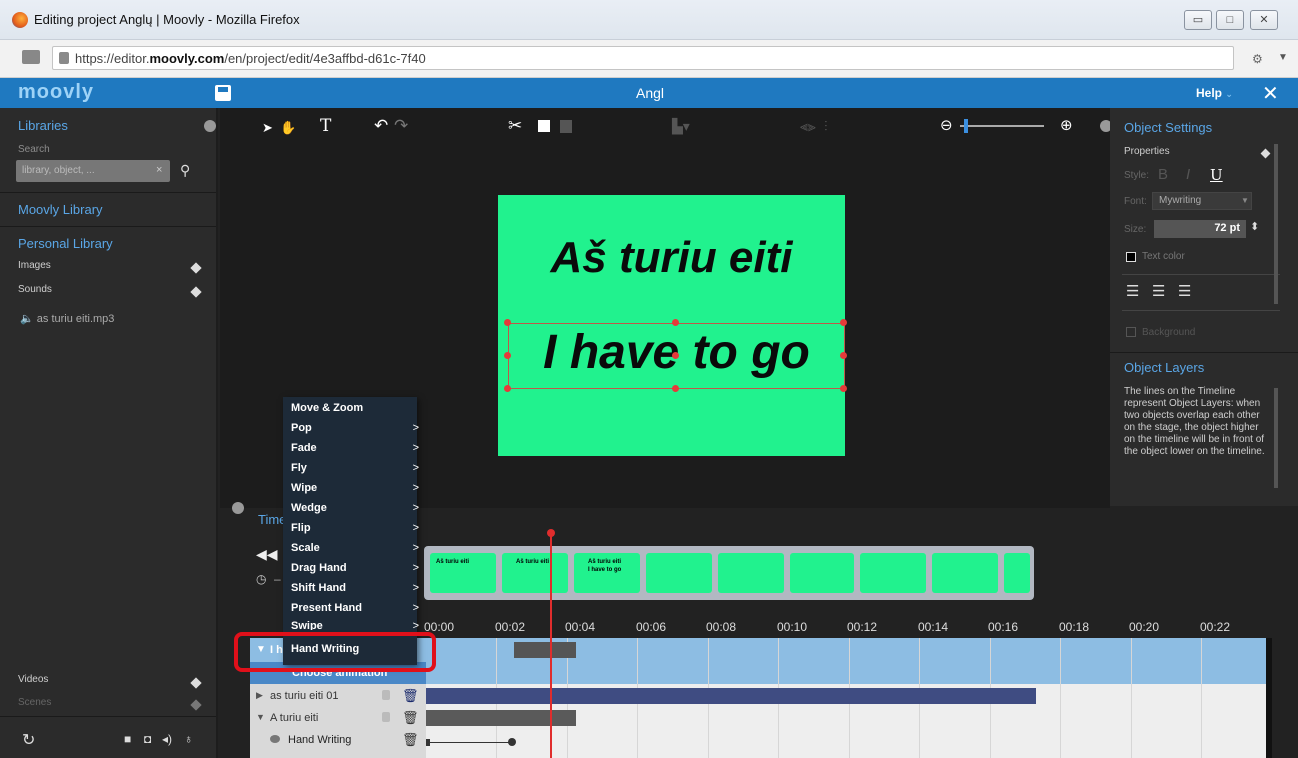  What do you see at coordinates (355, 488) in the screenshot?
I see `menu-item-wipe: Wipe >` at bounding box center [355, 488].